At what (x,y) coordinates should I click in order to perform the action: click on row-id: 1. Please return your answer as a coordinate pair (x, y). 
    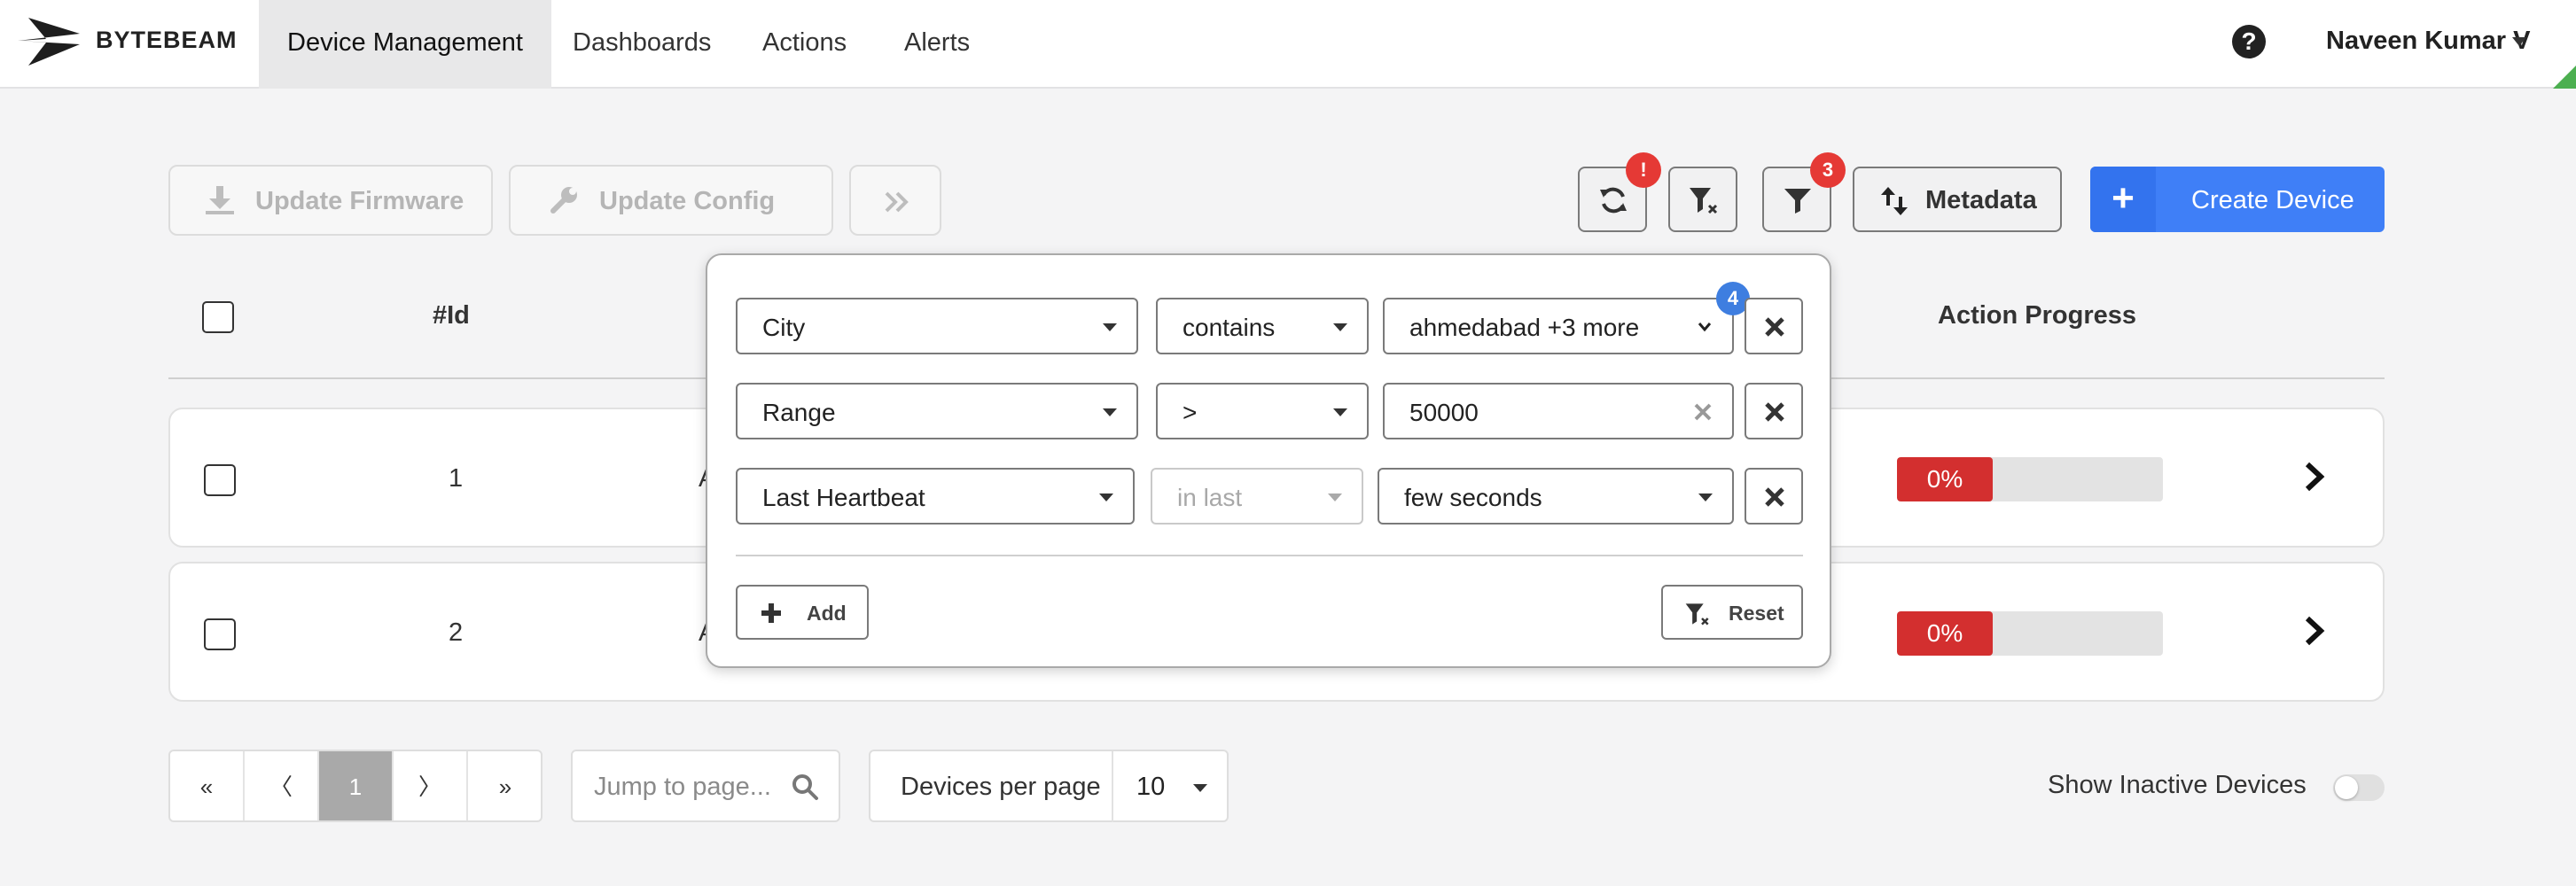
    Looking at the image, I should click on (457, 479).